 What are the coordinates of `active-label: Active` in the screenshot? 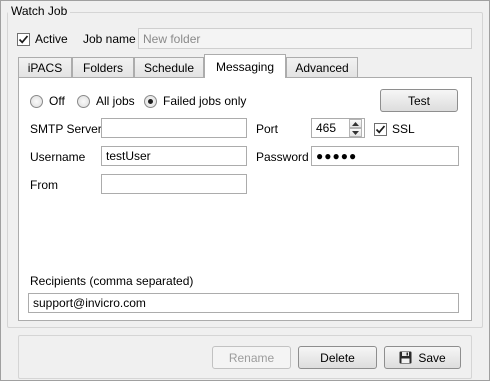 It's located at (51, 39).